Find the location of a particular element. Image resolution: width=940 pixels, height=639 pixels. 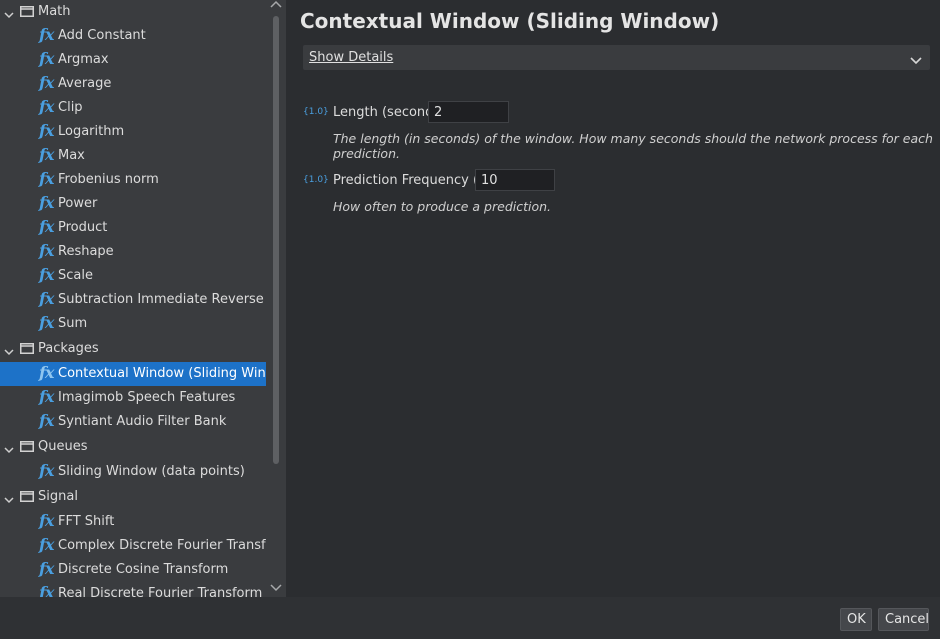

tree-folder-signal: Signal is located at coordinates (133, 497).